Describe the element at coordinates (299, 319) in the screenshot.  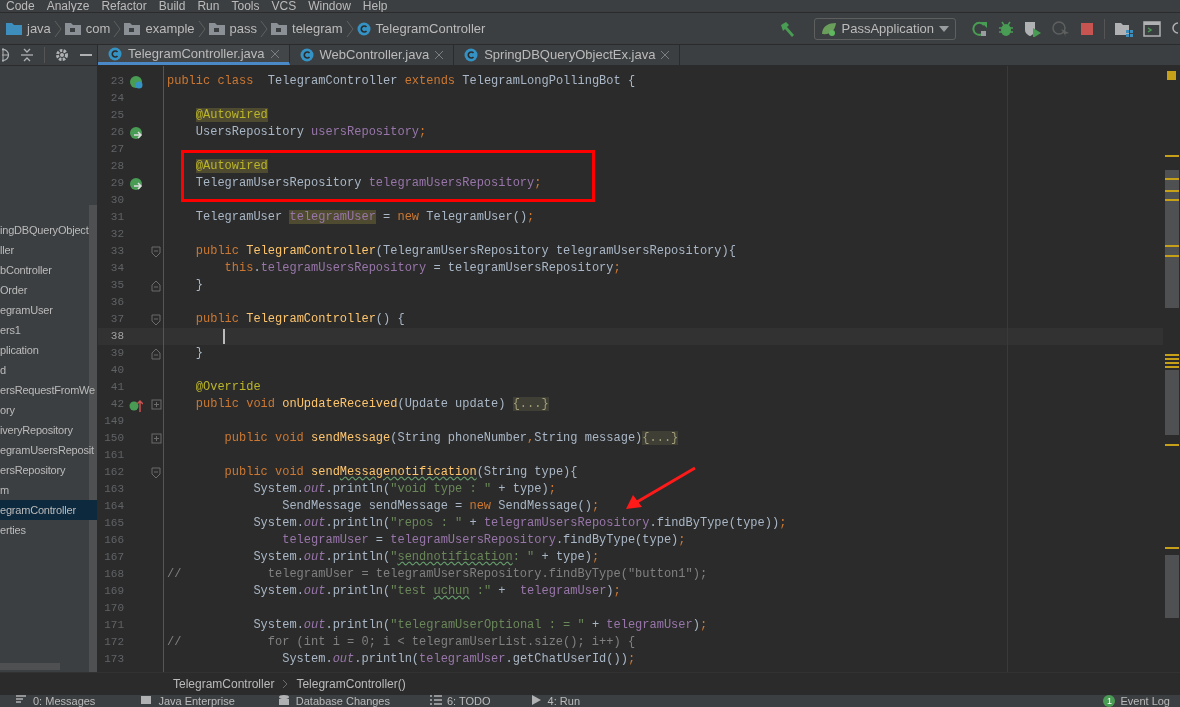
I see `code-line: public TelegramController() {` at that location.